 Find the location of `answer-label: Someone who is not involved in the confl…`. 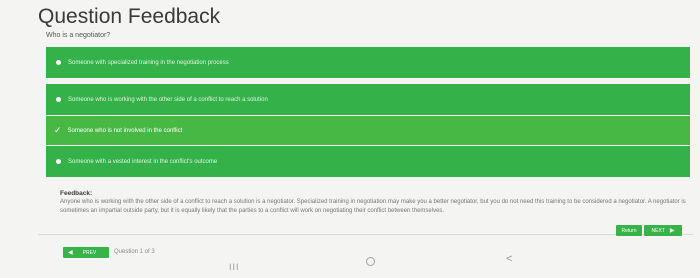

answer-label: Someone who is not involved in the confl… is located at coordinates (125, 130).